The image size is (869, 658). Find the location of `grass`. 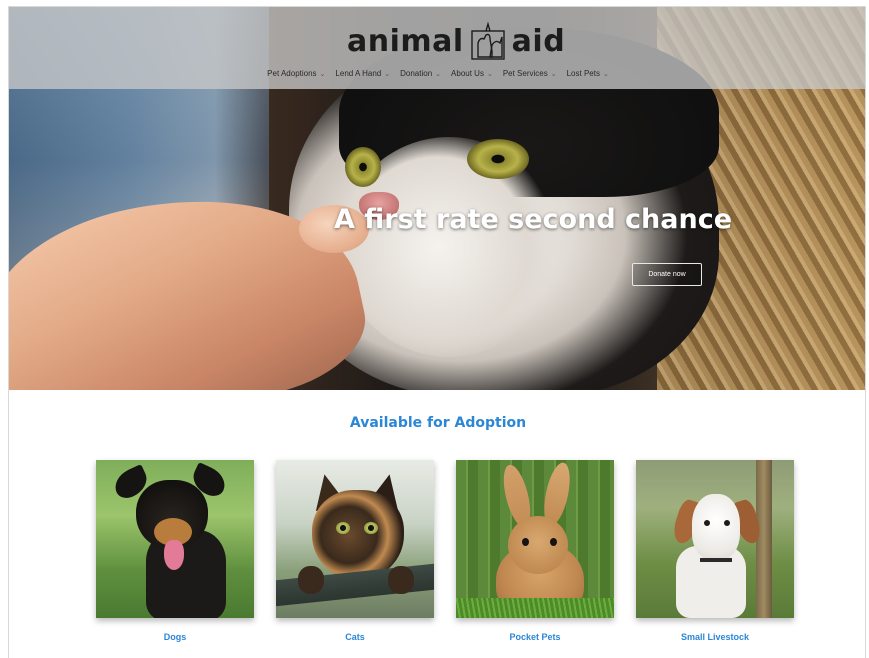

grass is located at coordinates (535, 608).